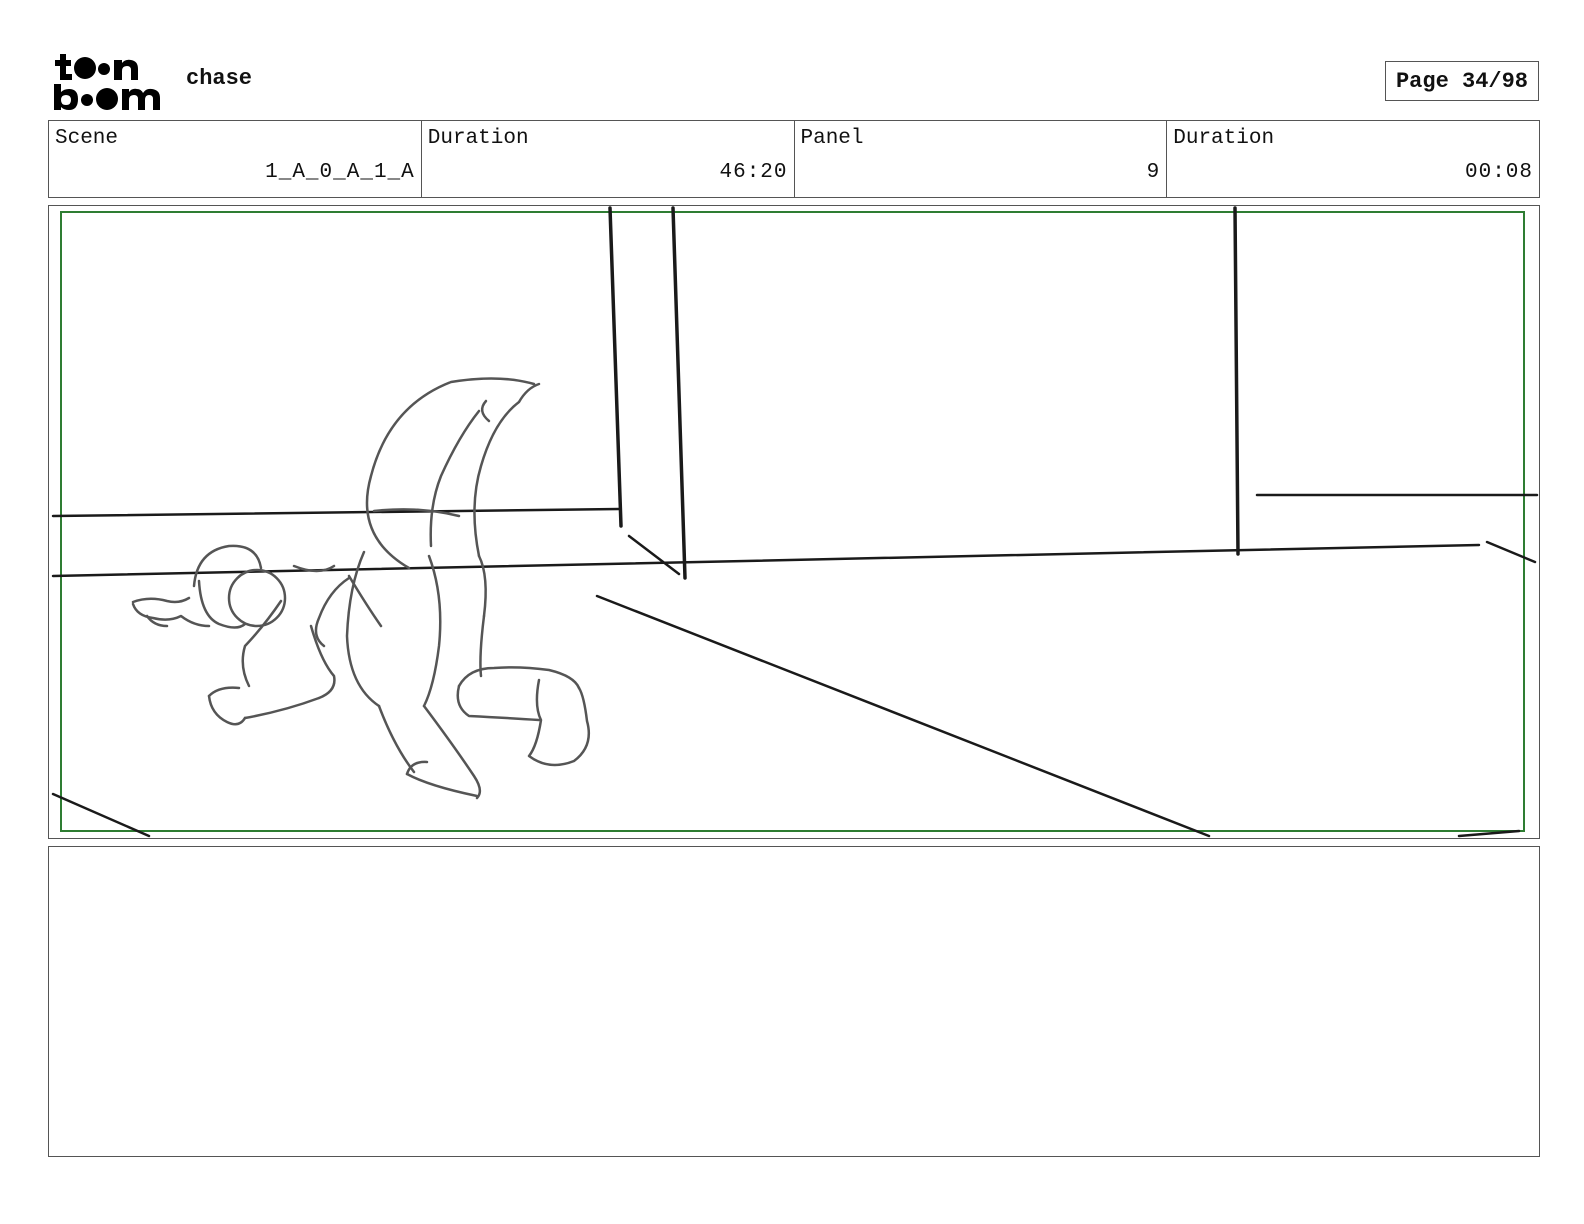 The height and width of the screenshot is (1224, 1584). Describe the element at coordinates (1498, 172) in the screenshot. I see `panel-duration-value: 00:08` at that location.